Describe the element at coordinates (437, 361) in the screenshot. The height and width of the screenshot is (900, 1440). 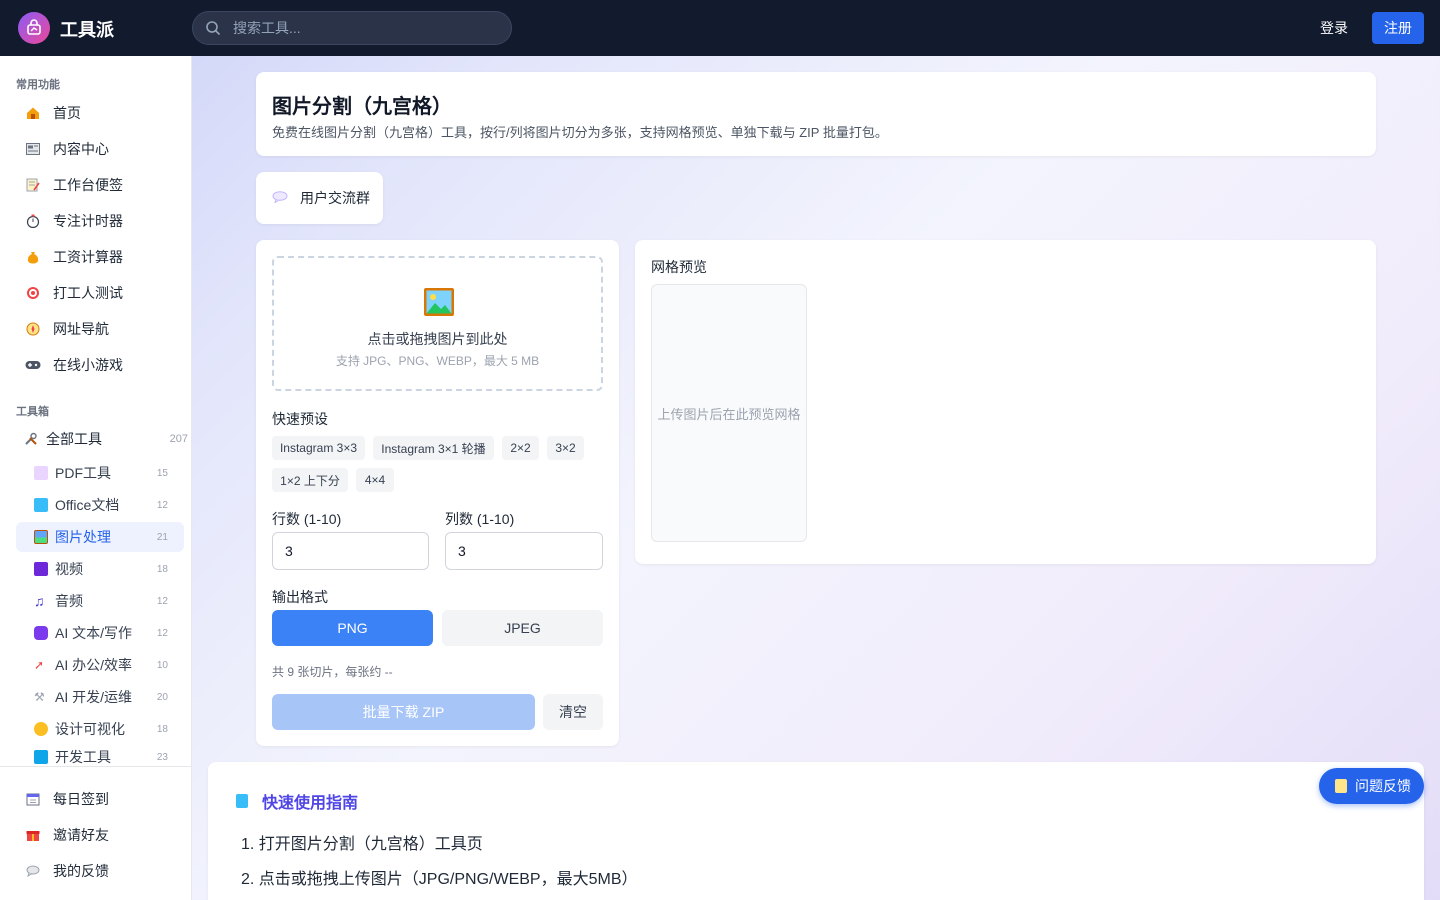
I see `upload-hint: 支持 JPG、PNG、WEBP，最大 5 MB` at that location.